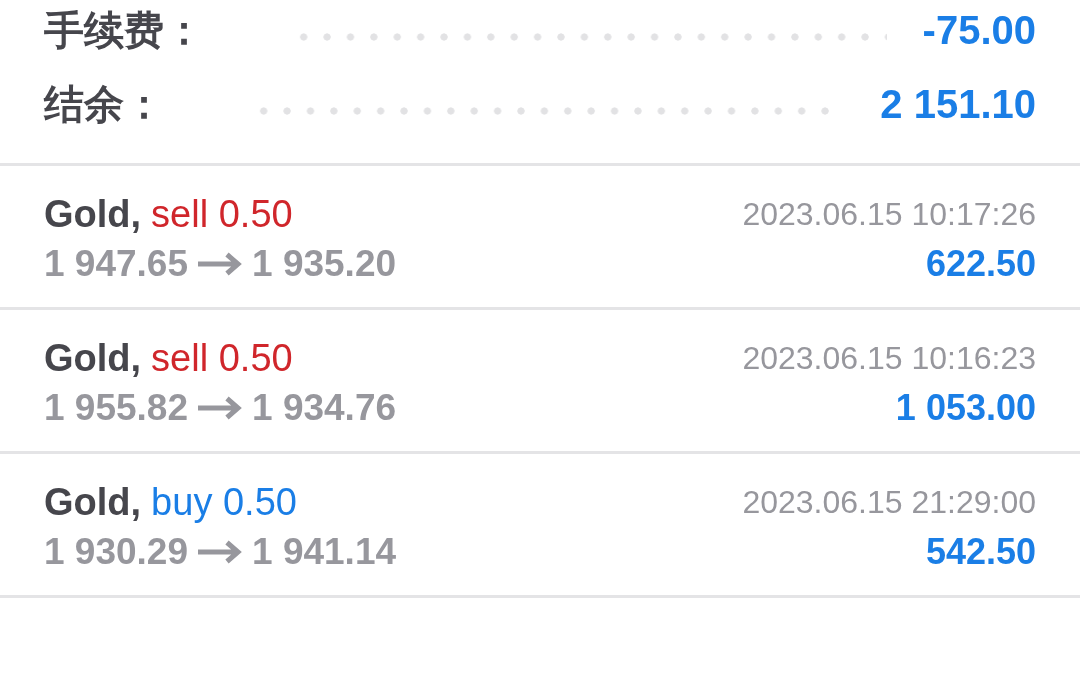 Image resolution: width=1080 pixels, height=681 pixels. I want to click on summary-value: 2 151.10, so click(958, 104).